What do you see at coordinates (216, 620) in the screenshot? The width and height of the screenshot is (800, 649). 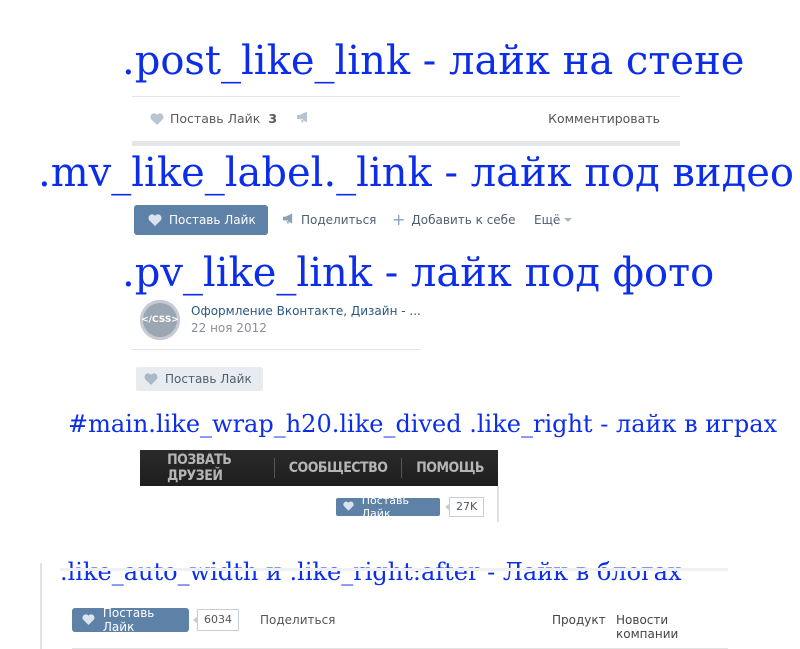 I see `blog-like-count: 6034` at bounding box center [216, 620].